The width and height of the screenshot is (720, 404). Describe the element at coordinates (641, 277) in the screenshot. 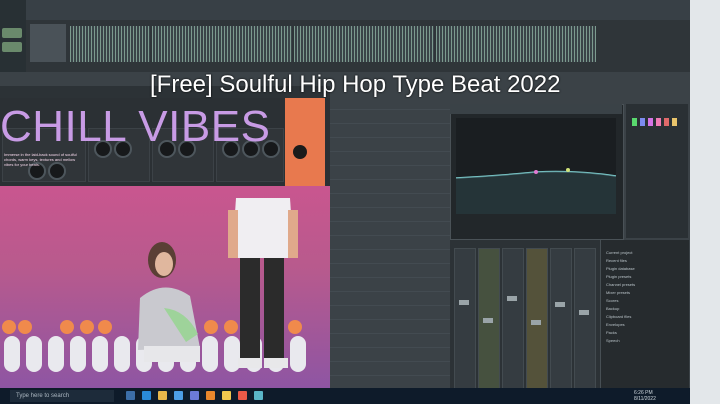

I see `browser-item: Plugin presets` at that location.